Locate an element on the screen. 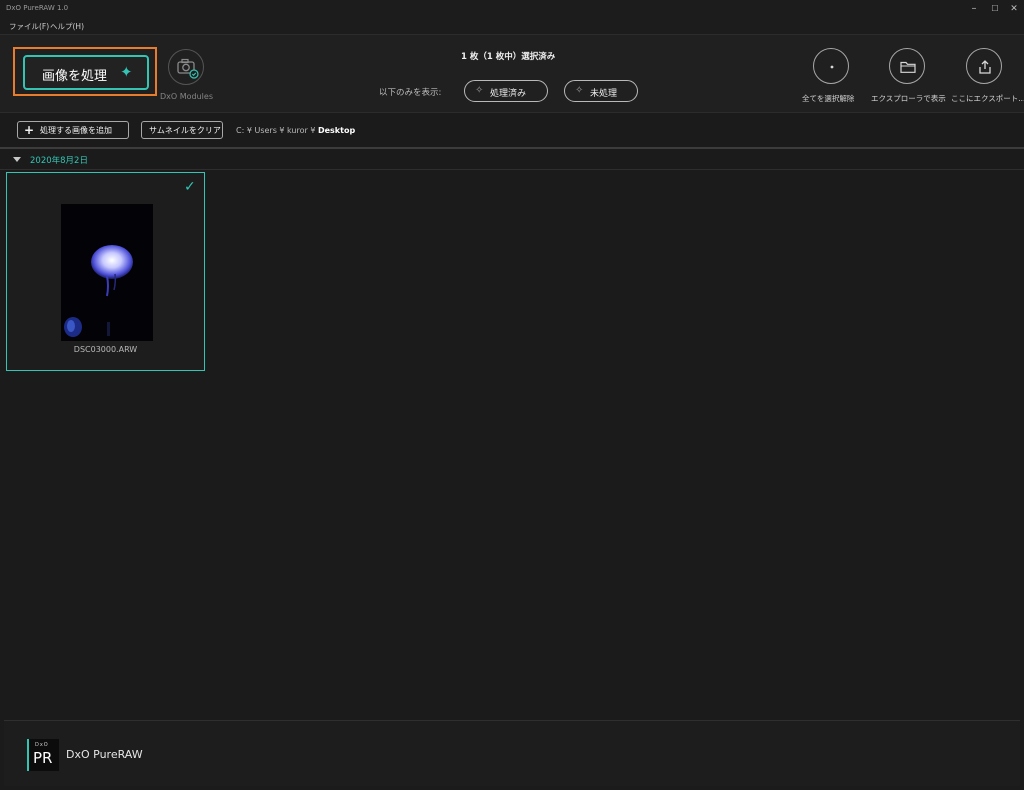 Image resolution: width=1024 pixels, height=790 pixels. process-images-label: 画像を処理 is located at coordinates (75, 76).